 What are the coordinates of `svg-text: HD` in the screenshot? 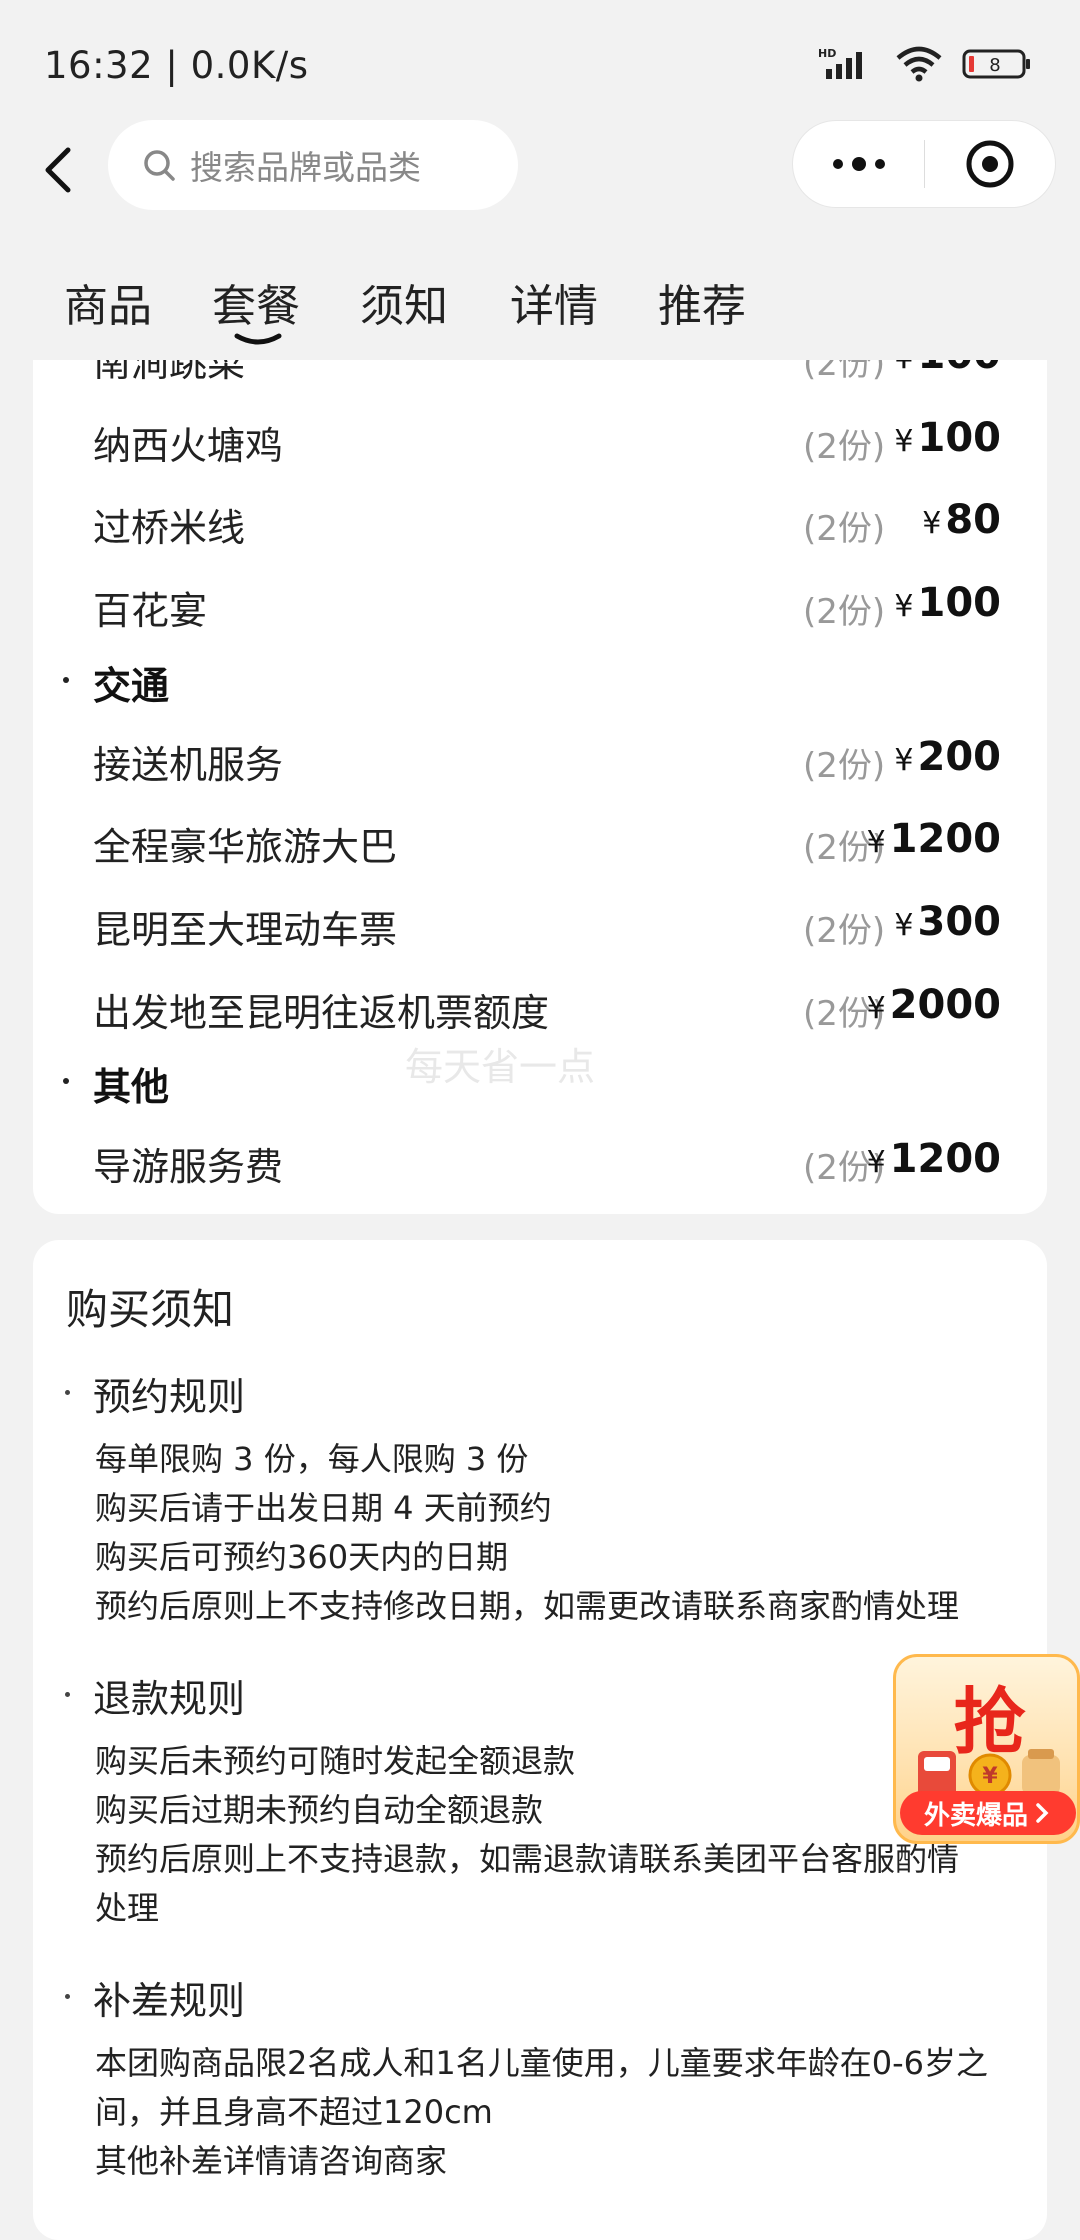 It's located at (827, 53).